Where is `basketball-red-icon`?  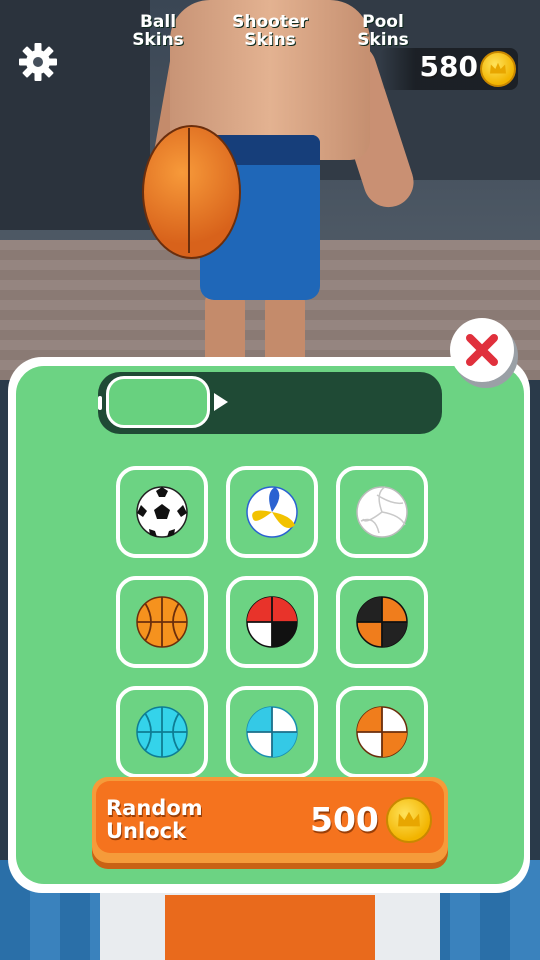 basketball-red-icon is located at coordinates (272, 622).